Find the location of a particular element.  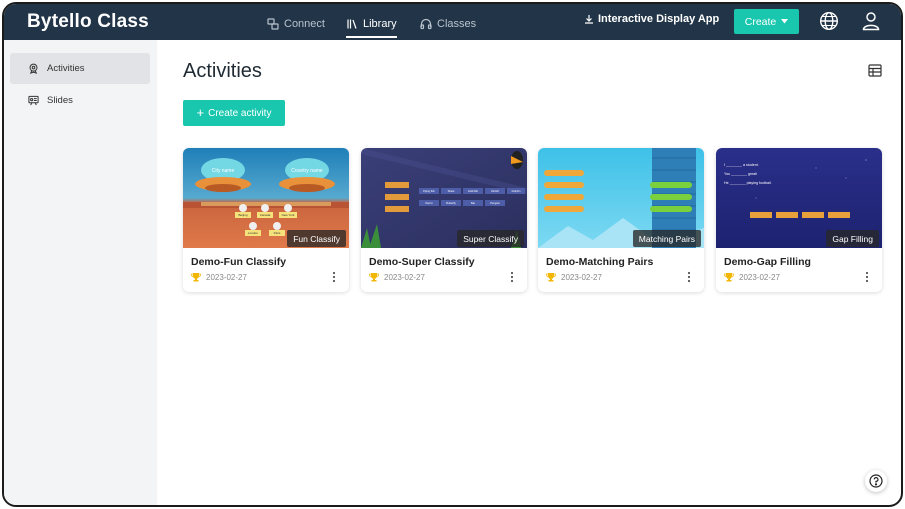

thumb-label: You ________ great! is located at coordinates (740, 174).